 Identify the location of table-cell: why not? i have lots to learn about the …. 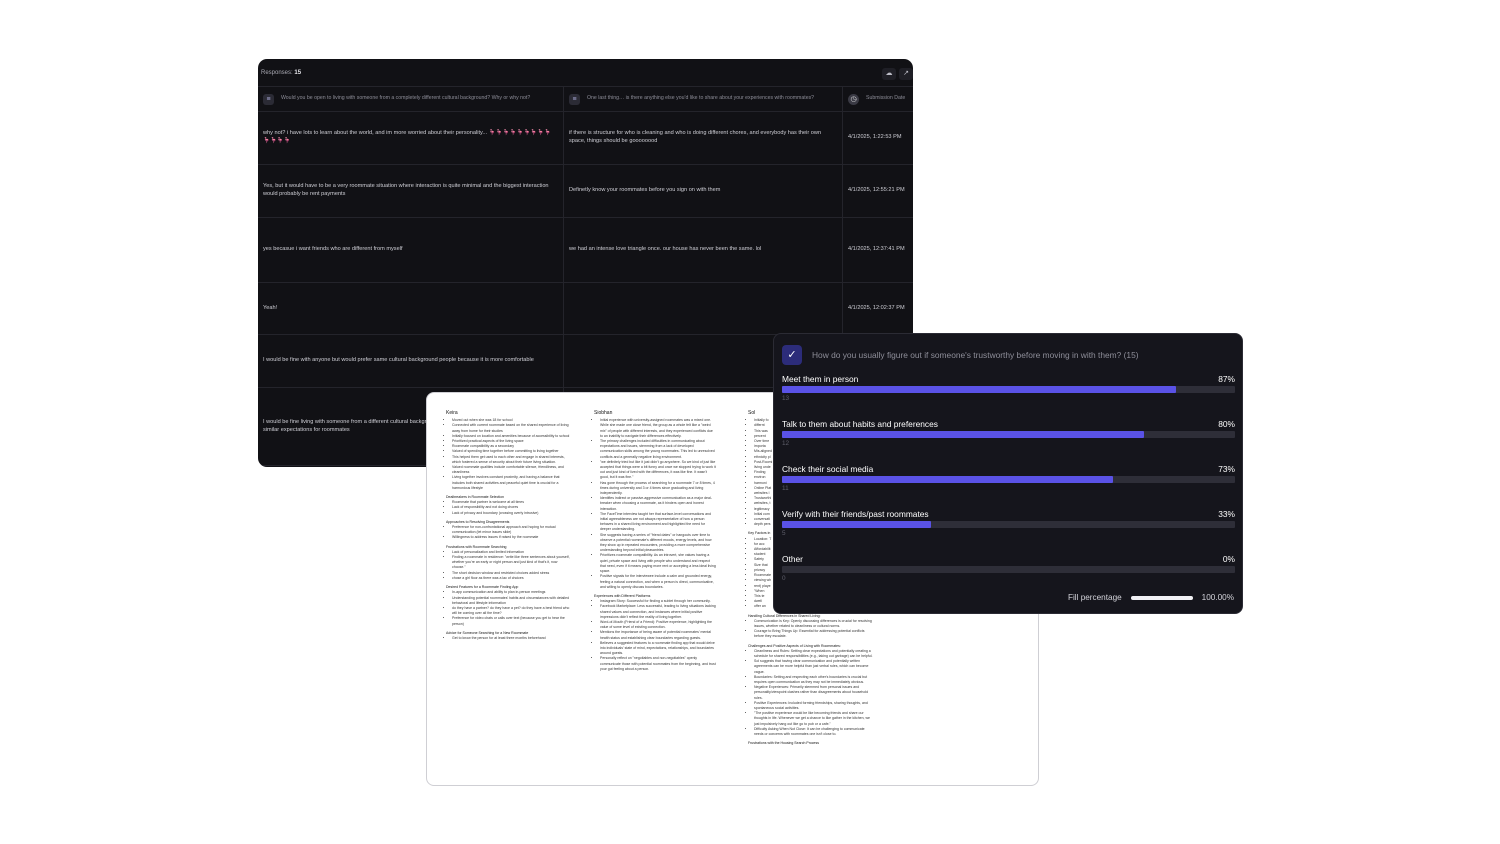
(411, 138).